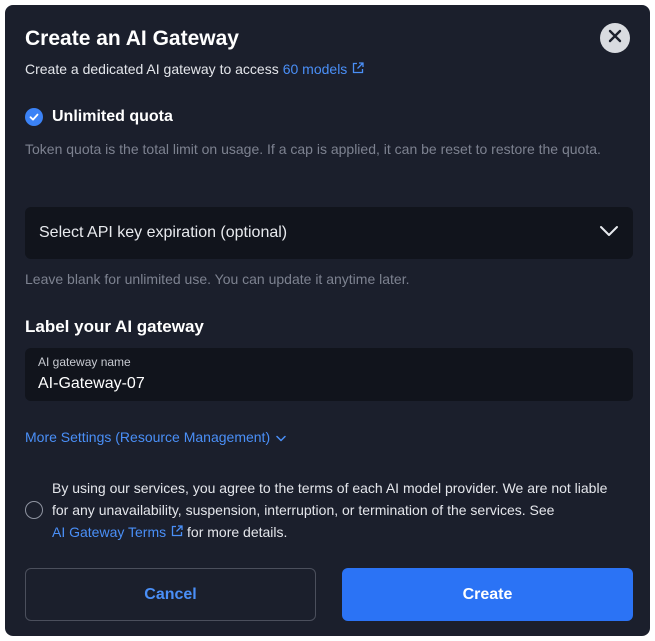 Image resolution: width=655 pixels, height=641 pixels. What do you see at coordinates (34, 117) in the screenshot?
I see `checkmark-icon` at bounding box center [34, 117].